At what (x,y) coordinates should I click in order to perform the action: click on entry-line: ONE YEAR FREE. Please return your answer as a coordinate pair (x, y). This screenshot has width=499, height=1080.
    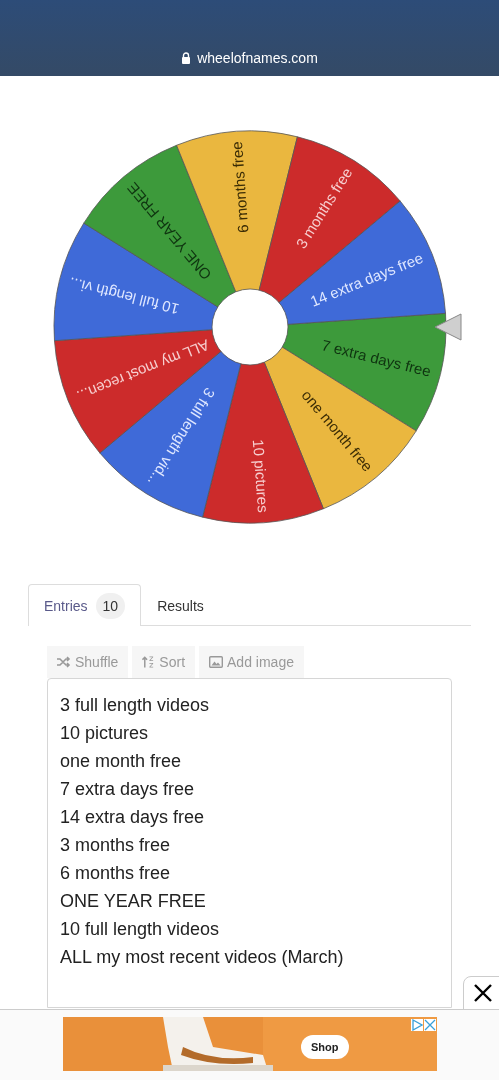
    Looking at the image, I should click on (133, 901).